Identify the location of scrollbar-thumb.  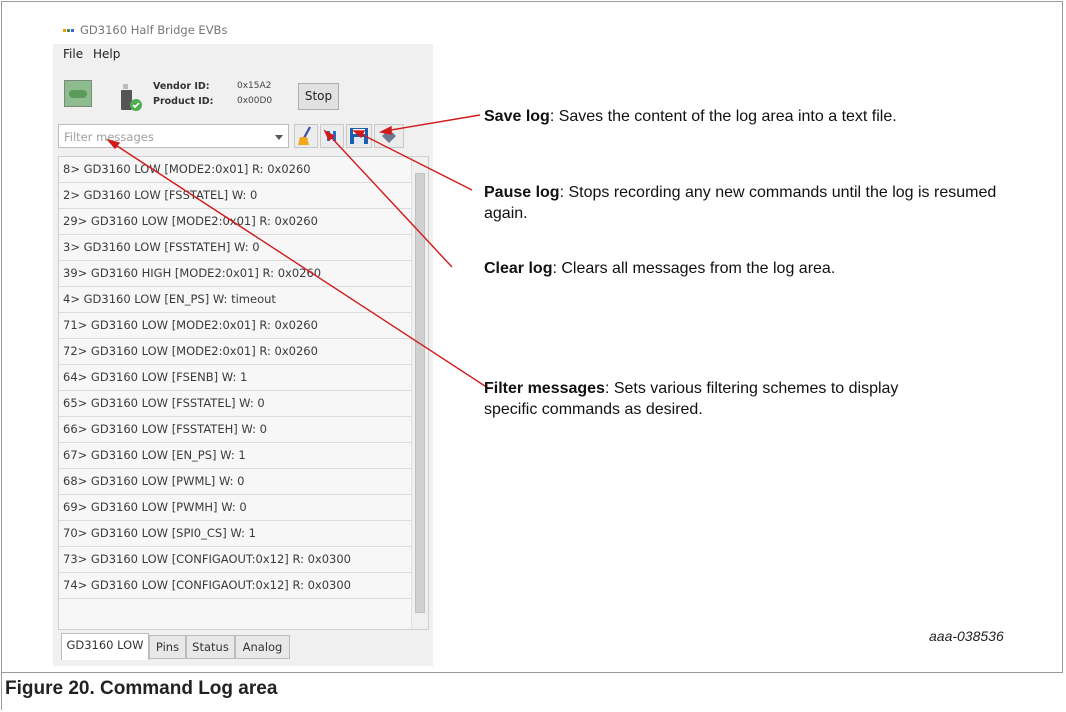
(420, 393).